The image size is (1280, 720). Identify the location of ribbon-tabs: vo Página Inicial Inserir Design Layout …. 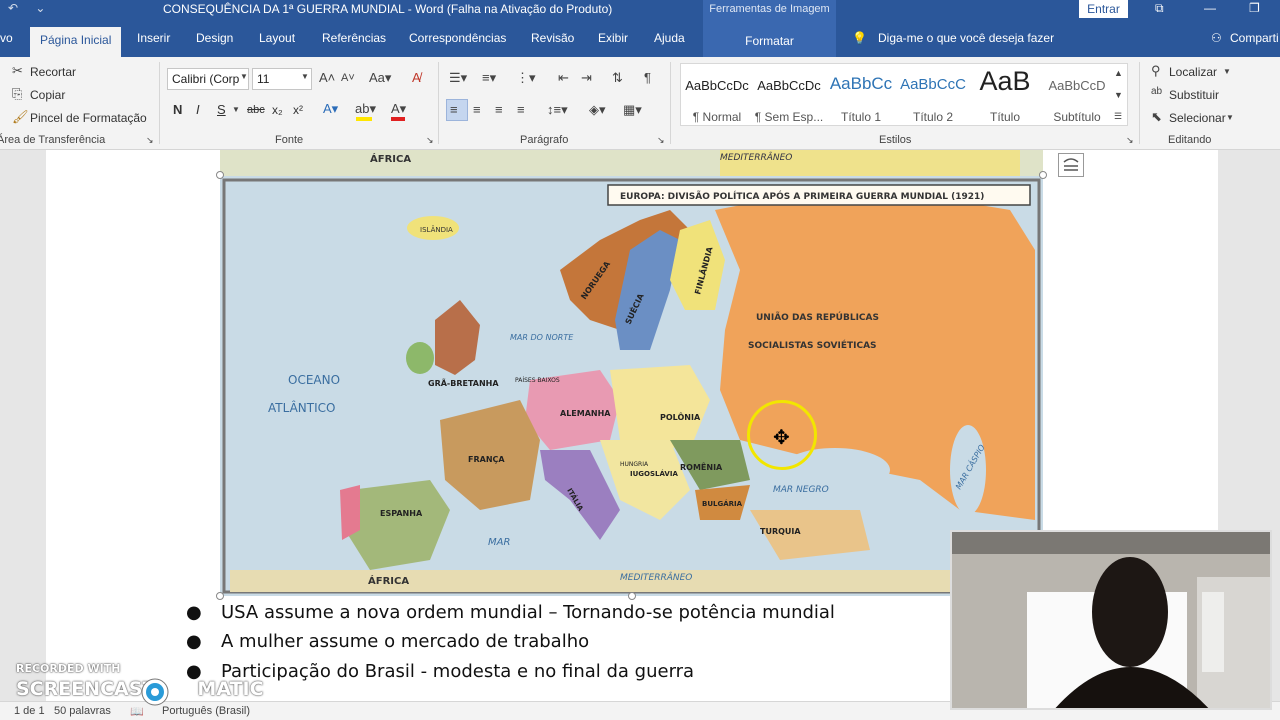
(640, 38).